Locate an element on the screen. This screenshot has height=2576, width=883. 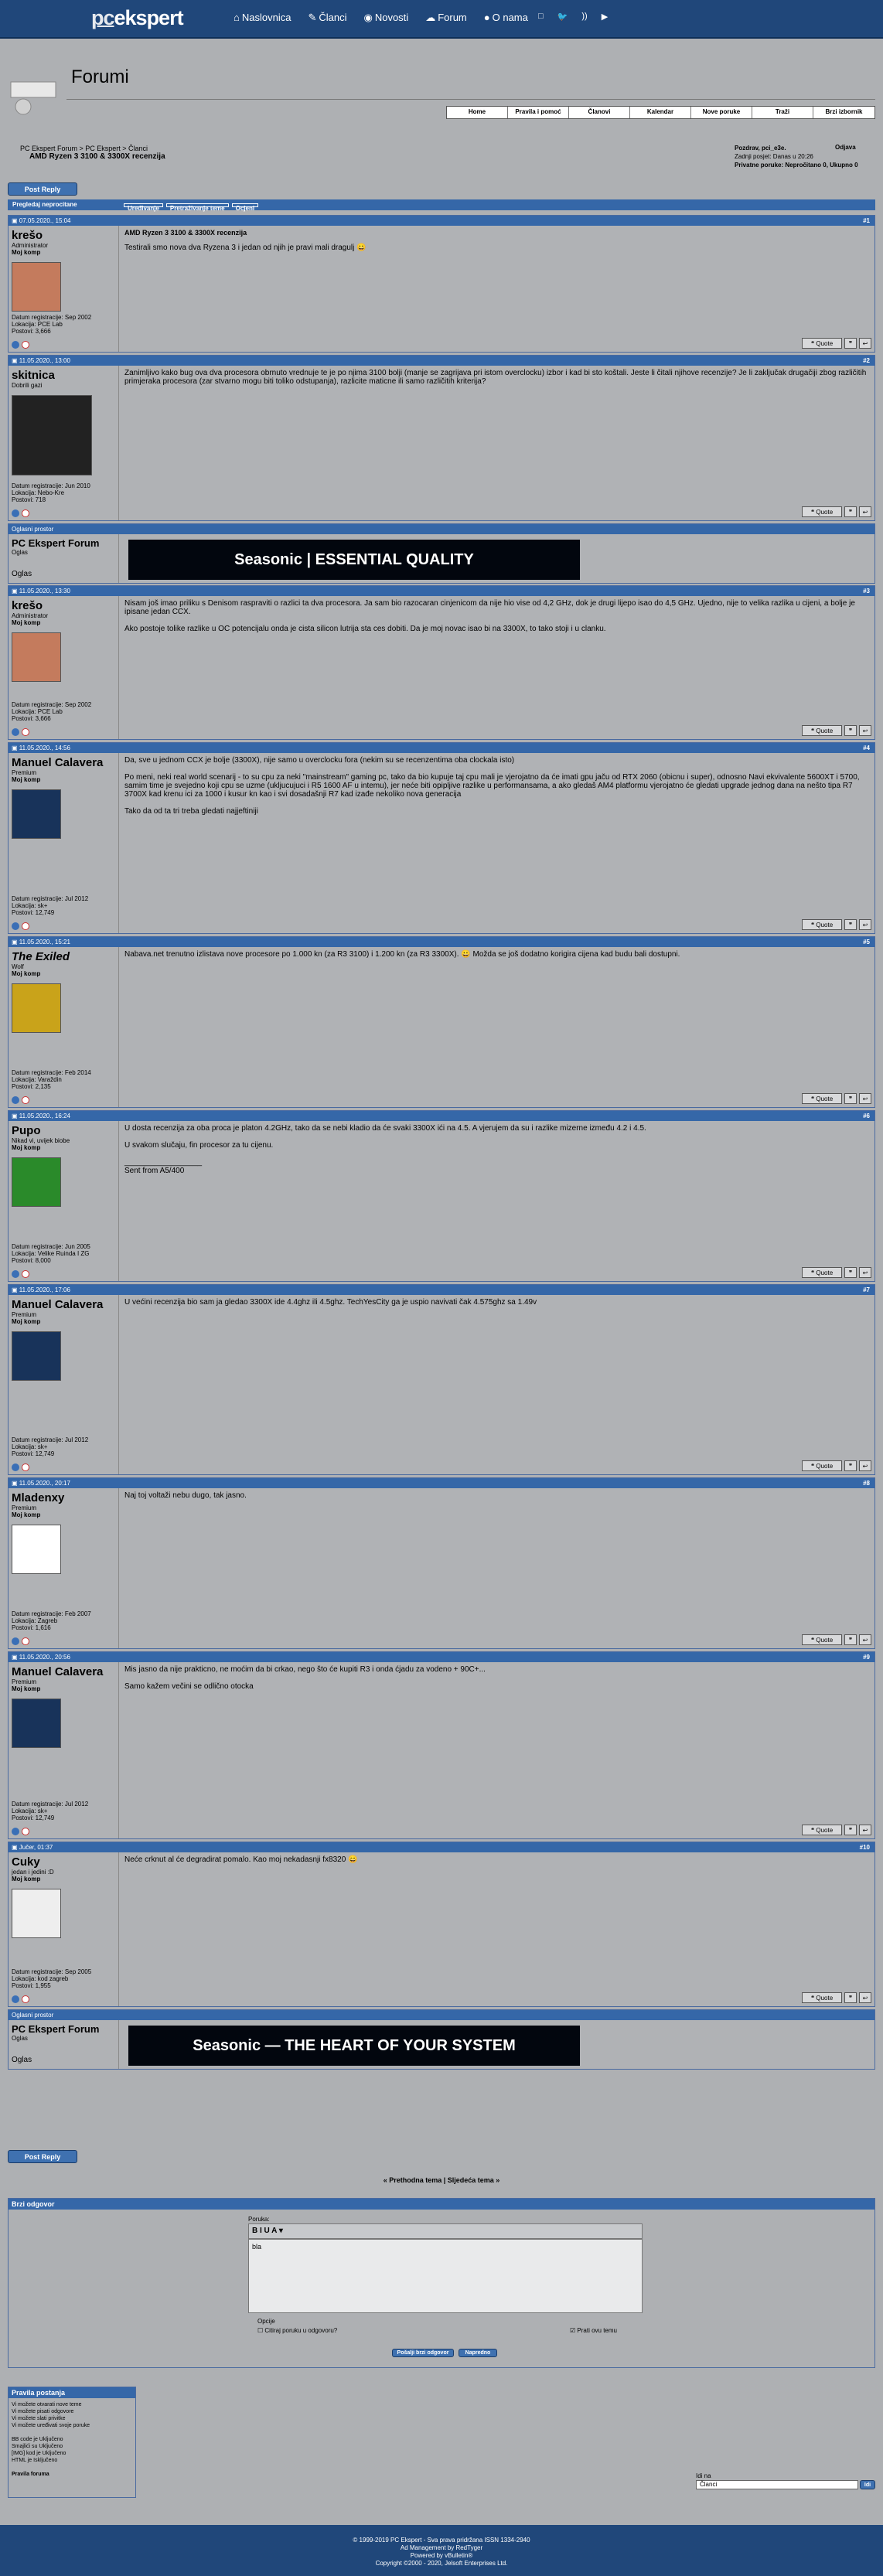
post-number: #2 is located at coordinates (866, 361).